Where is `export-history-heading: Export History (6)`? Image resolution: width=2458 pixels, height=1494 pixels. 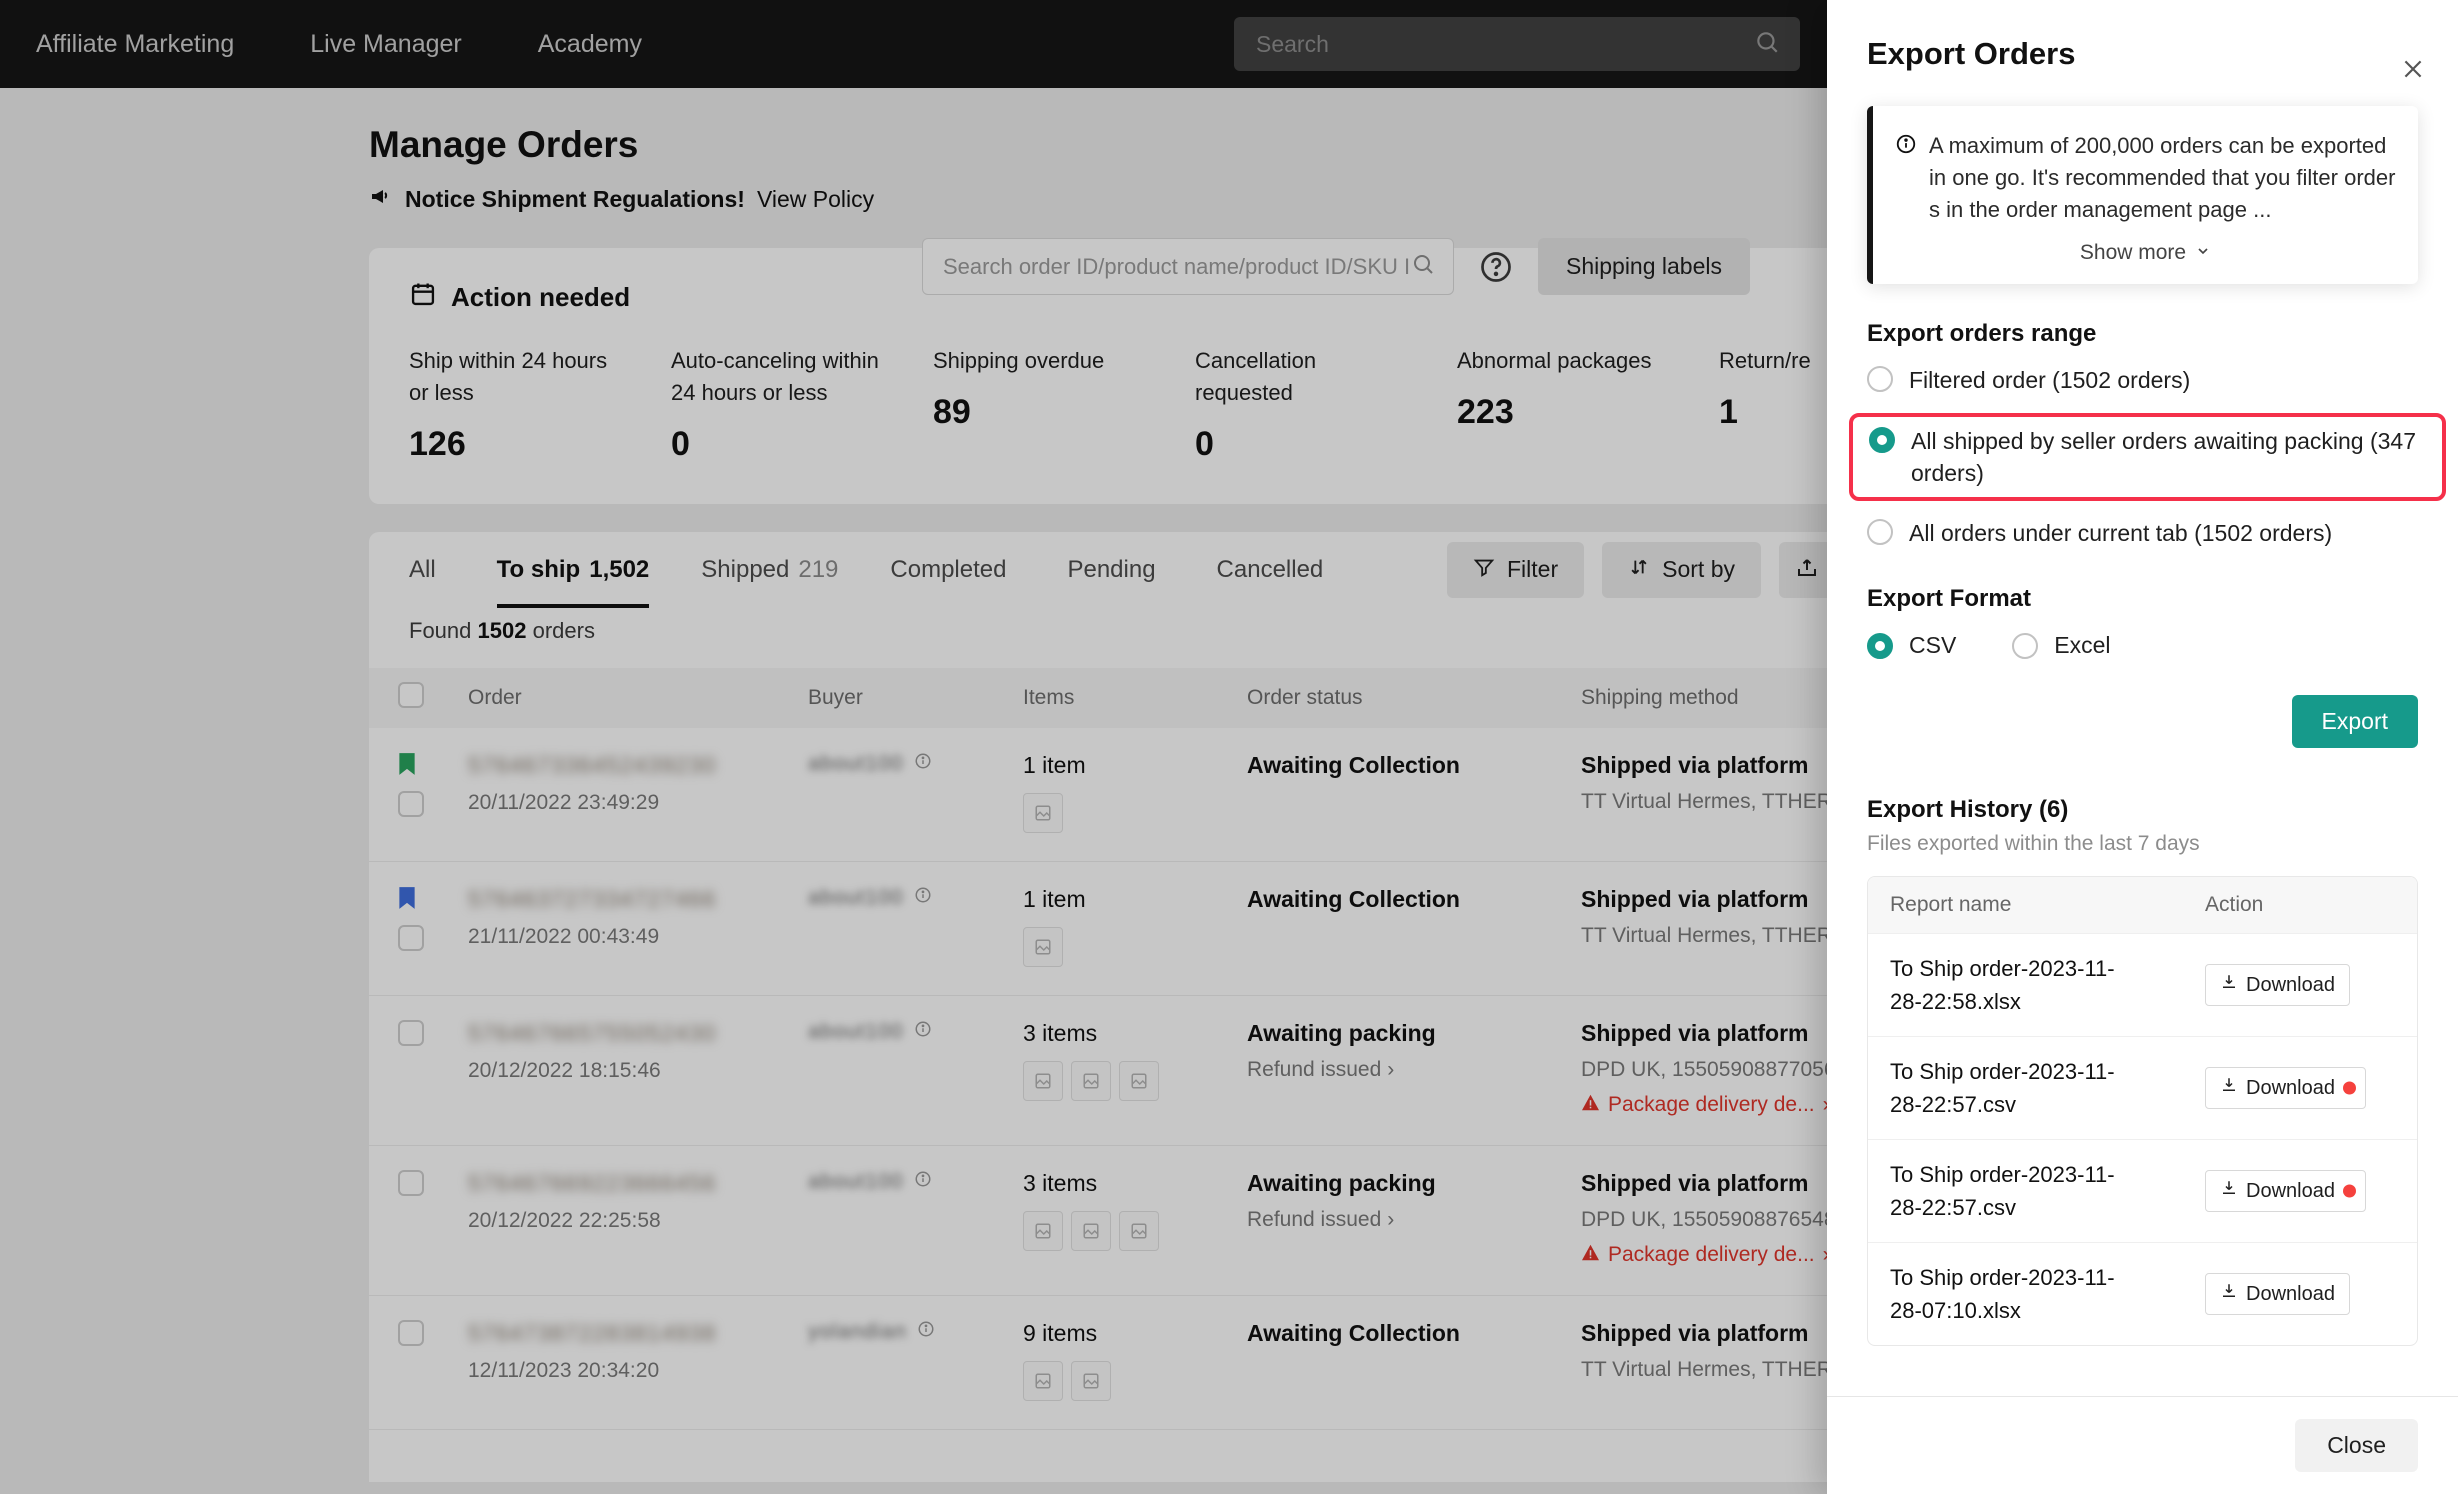
export-history-heading: Export History (6) is located at coordinates (1968, 810).